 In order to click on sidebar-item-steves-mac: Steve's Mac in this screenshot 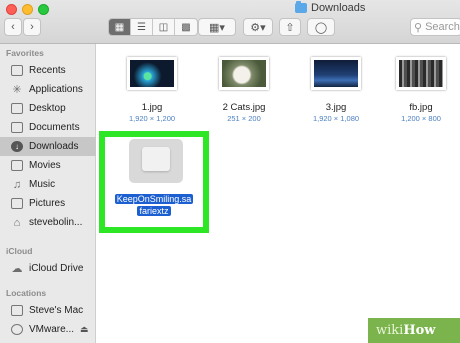, I will do `click(48, 310)`.